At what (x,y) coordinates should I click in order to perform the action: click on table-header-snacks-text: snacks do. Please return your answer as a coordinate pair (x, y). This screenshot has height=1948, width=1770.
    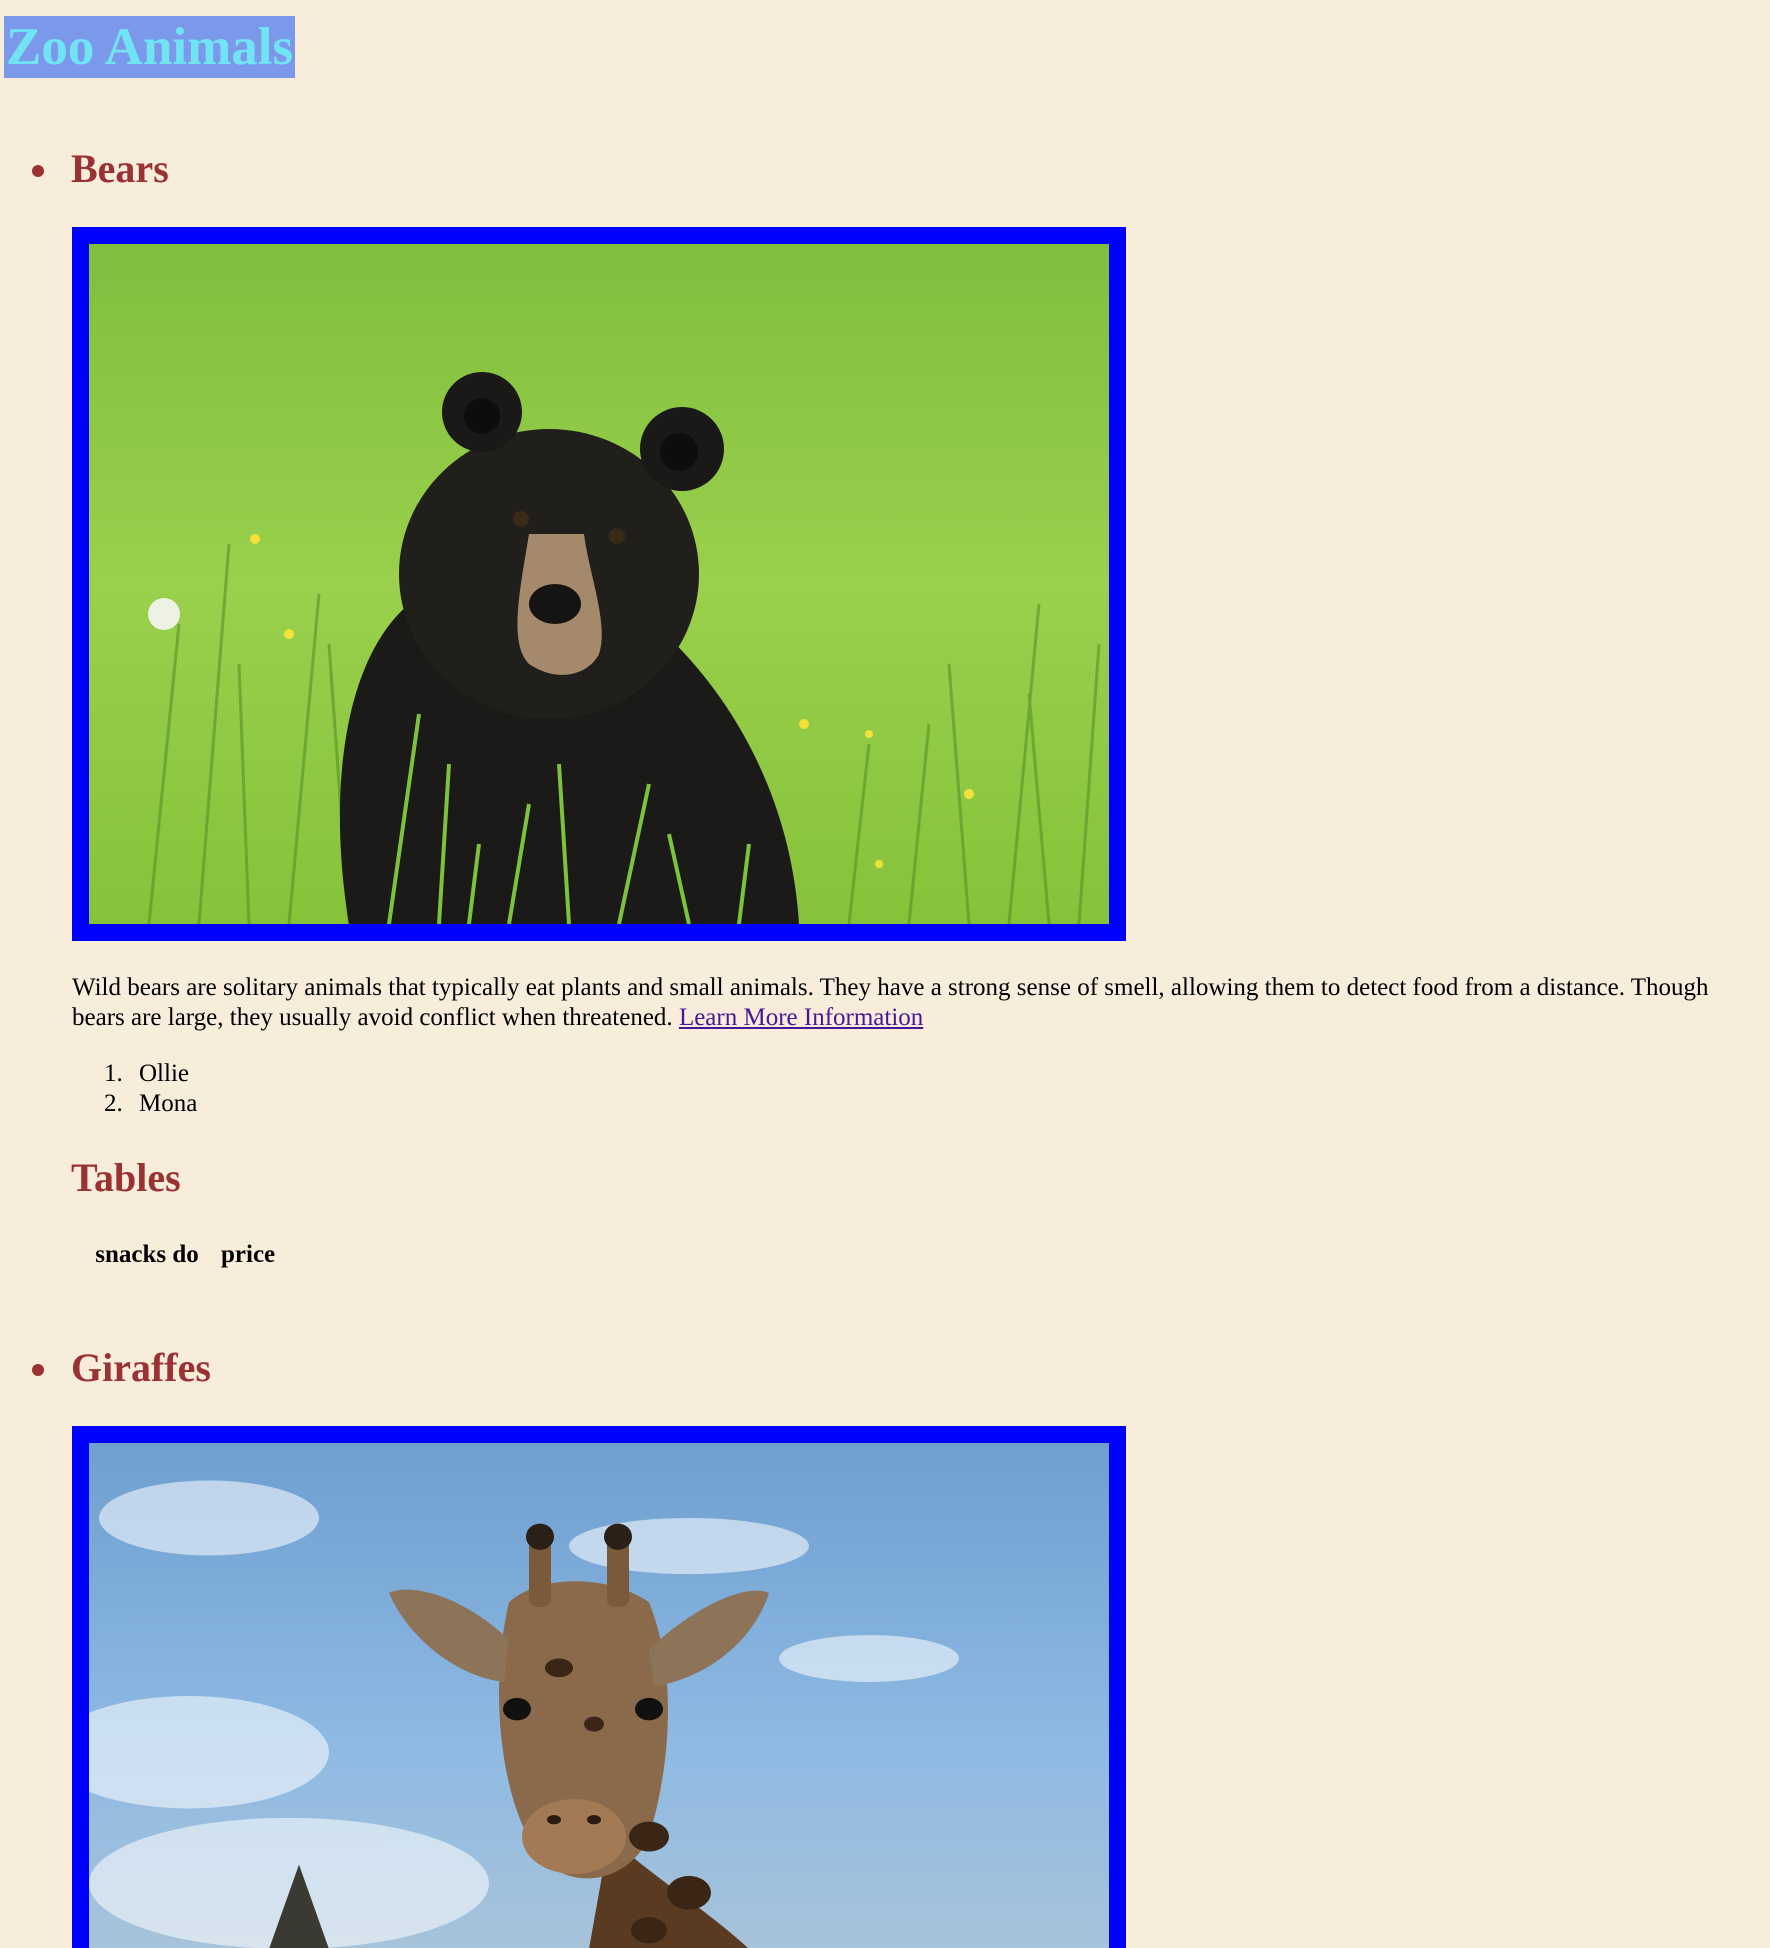
    Looking at the image, I should click on (147, 1254).